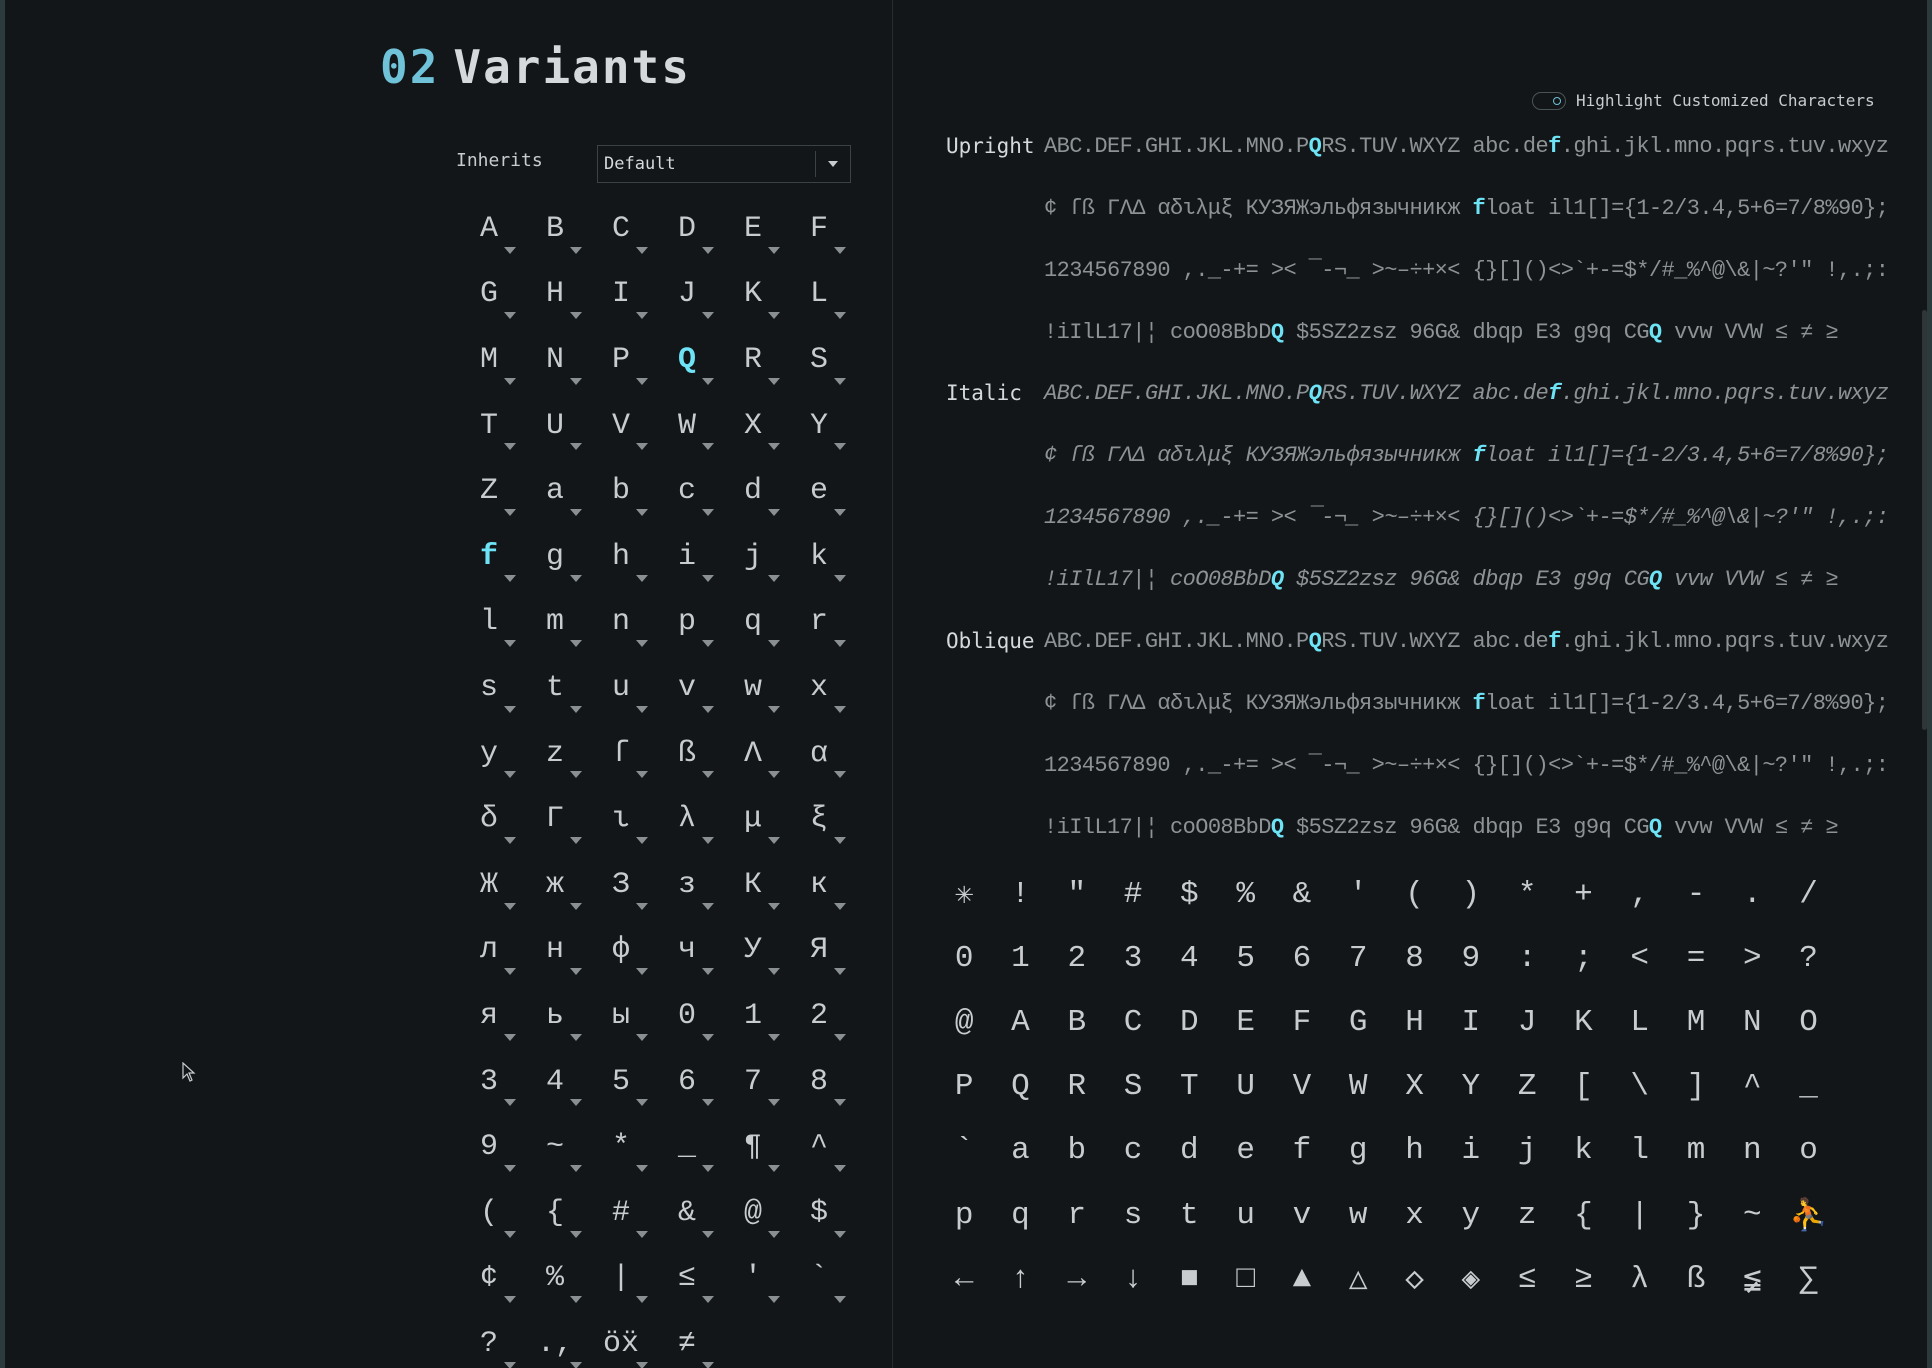 The width and height of the screenshot is (1932, 1368). What do you see at coordinates (753, 557) in the screenshot?
I see `variant-cell: j` at bounding box center [753, 557].